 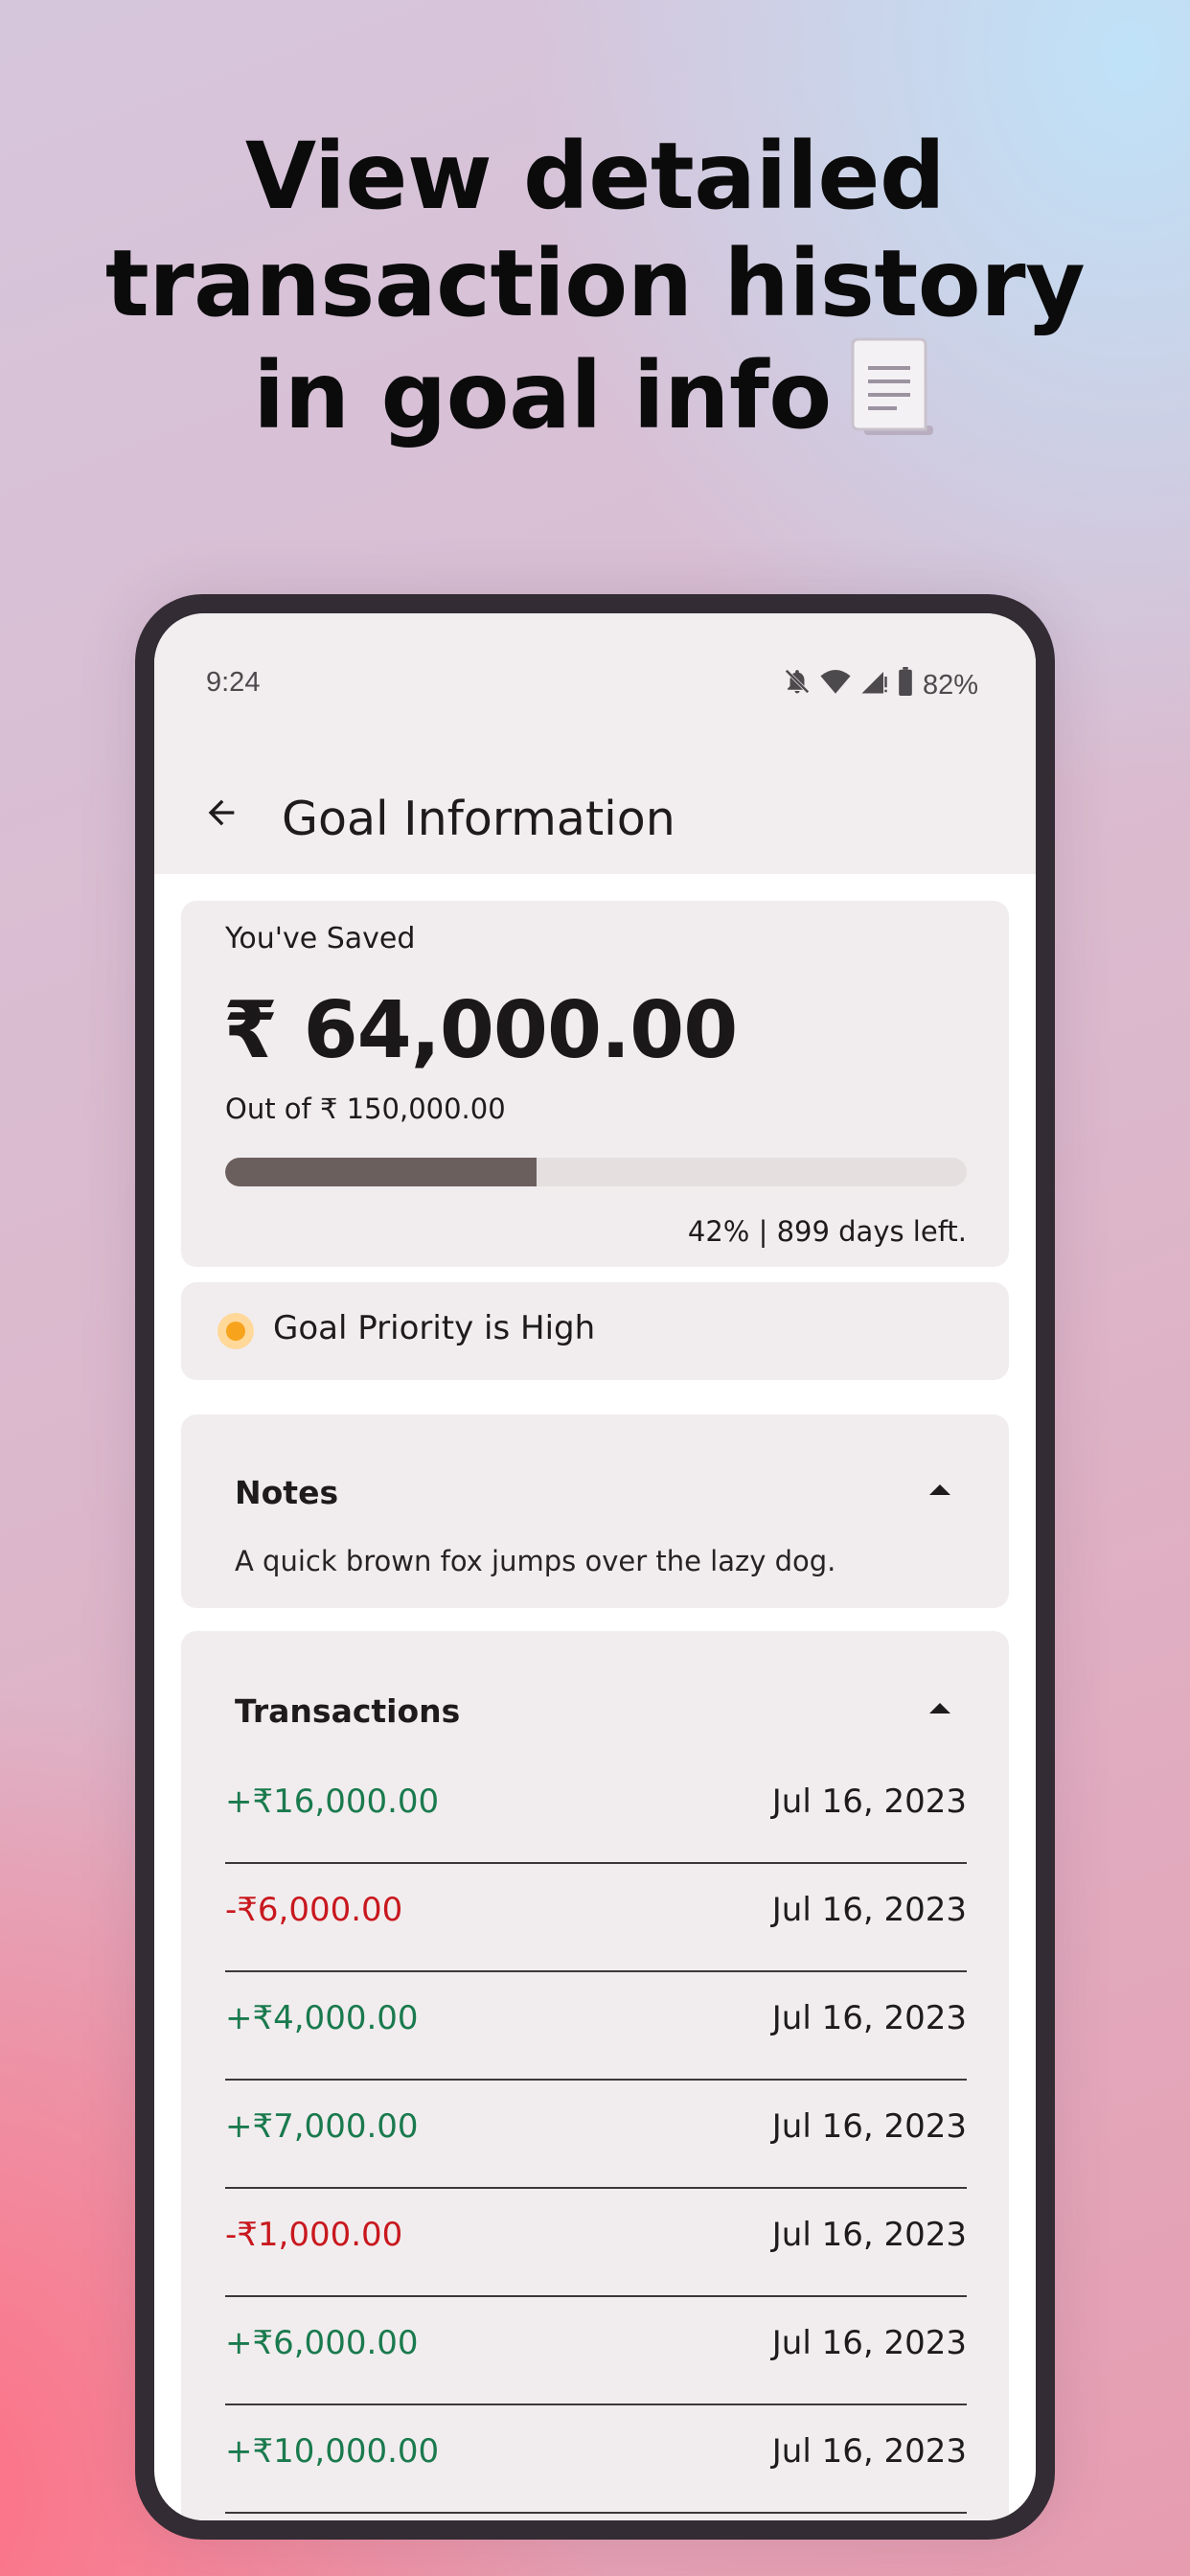 I want to click on transaction-amount: +₹7,000.00, so click(x=322, y=2126).